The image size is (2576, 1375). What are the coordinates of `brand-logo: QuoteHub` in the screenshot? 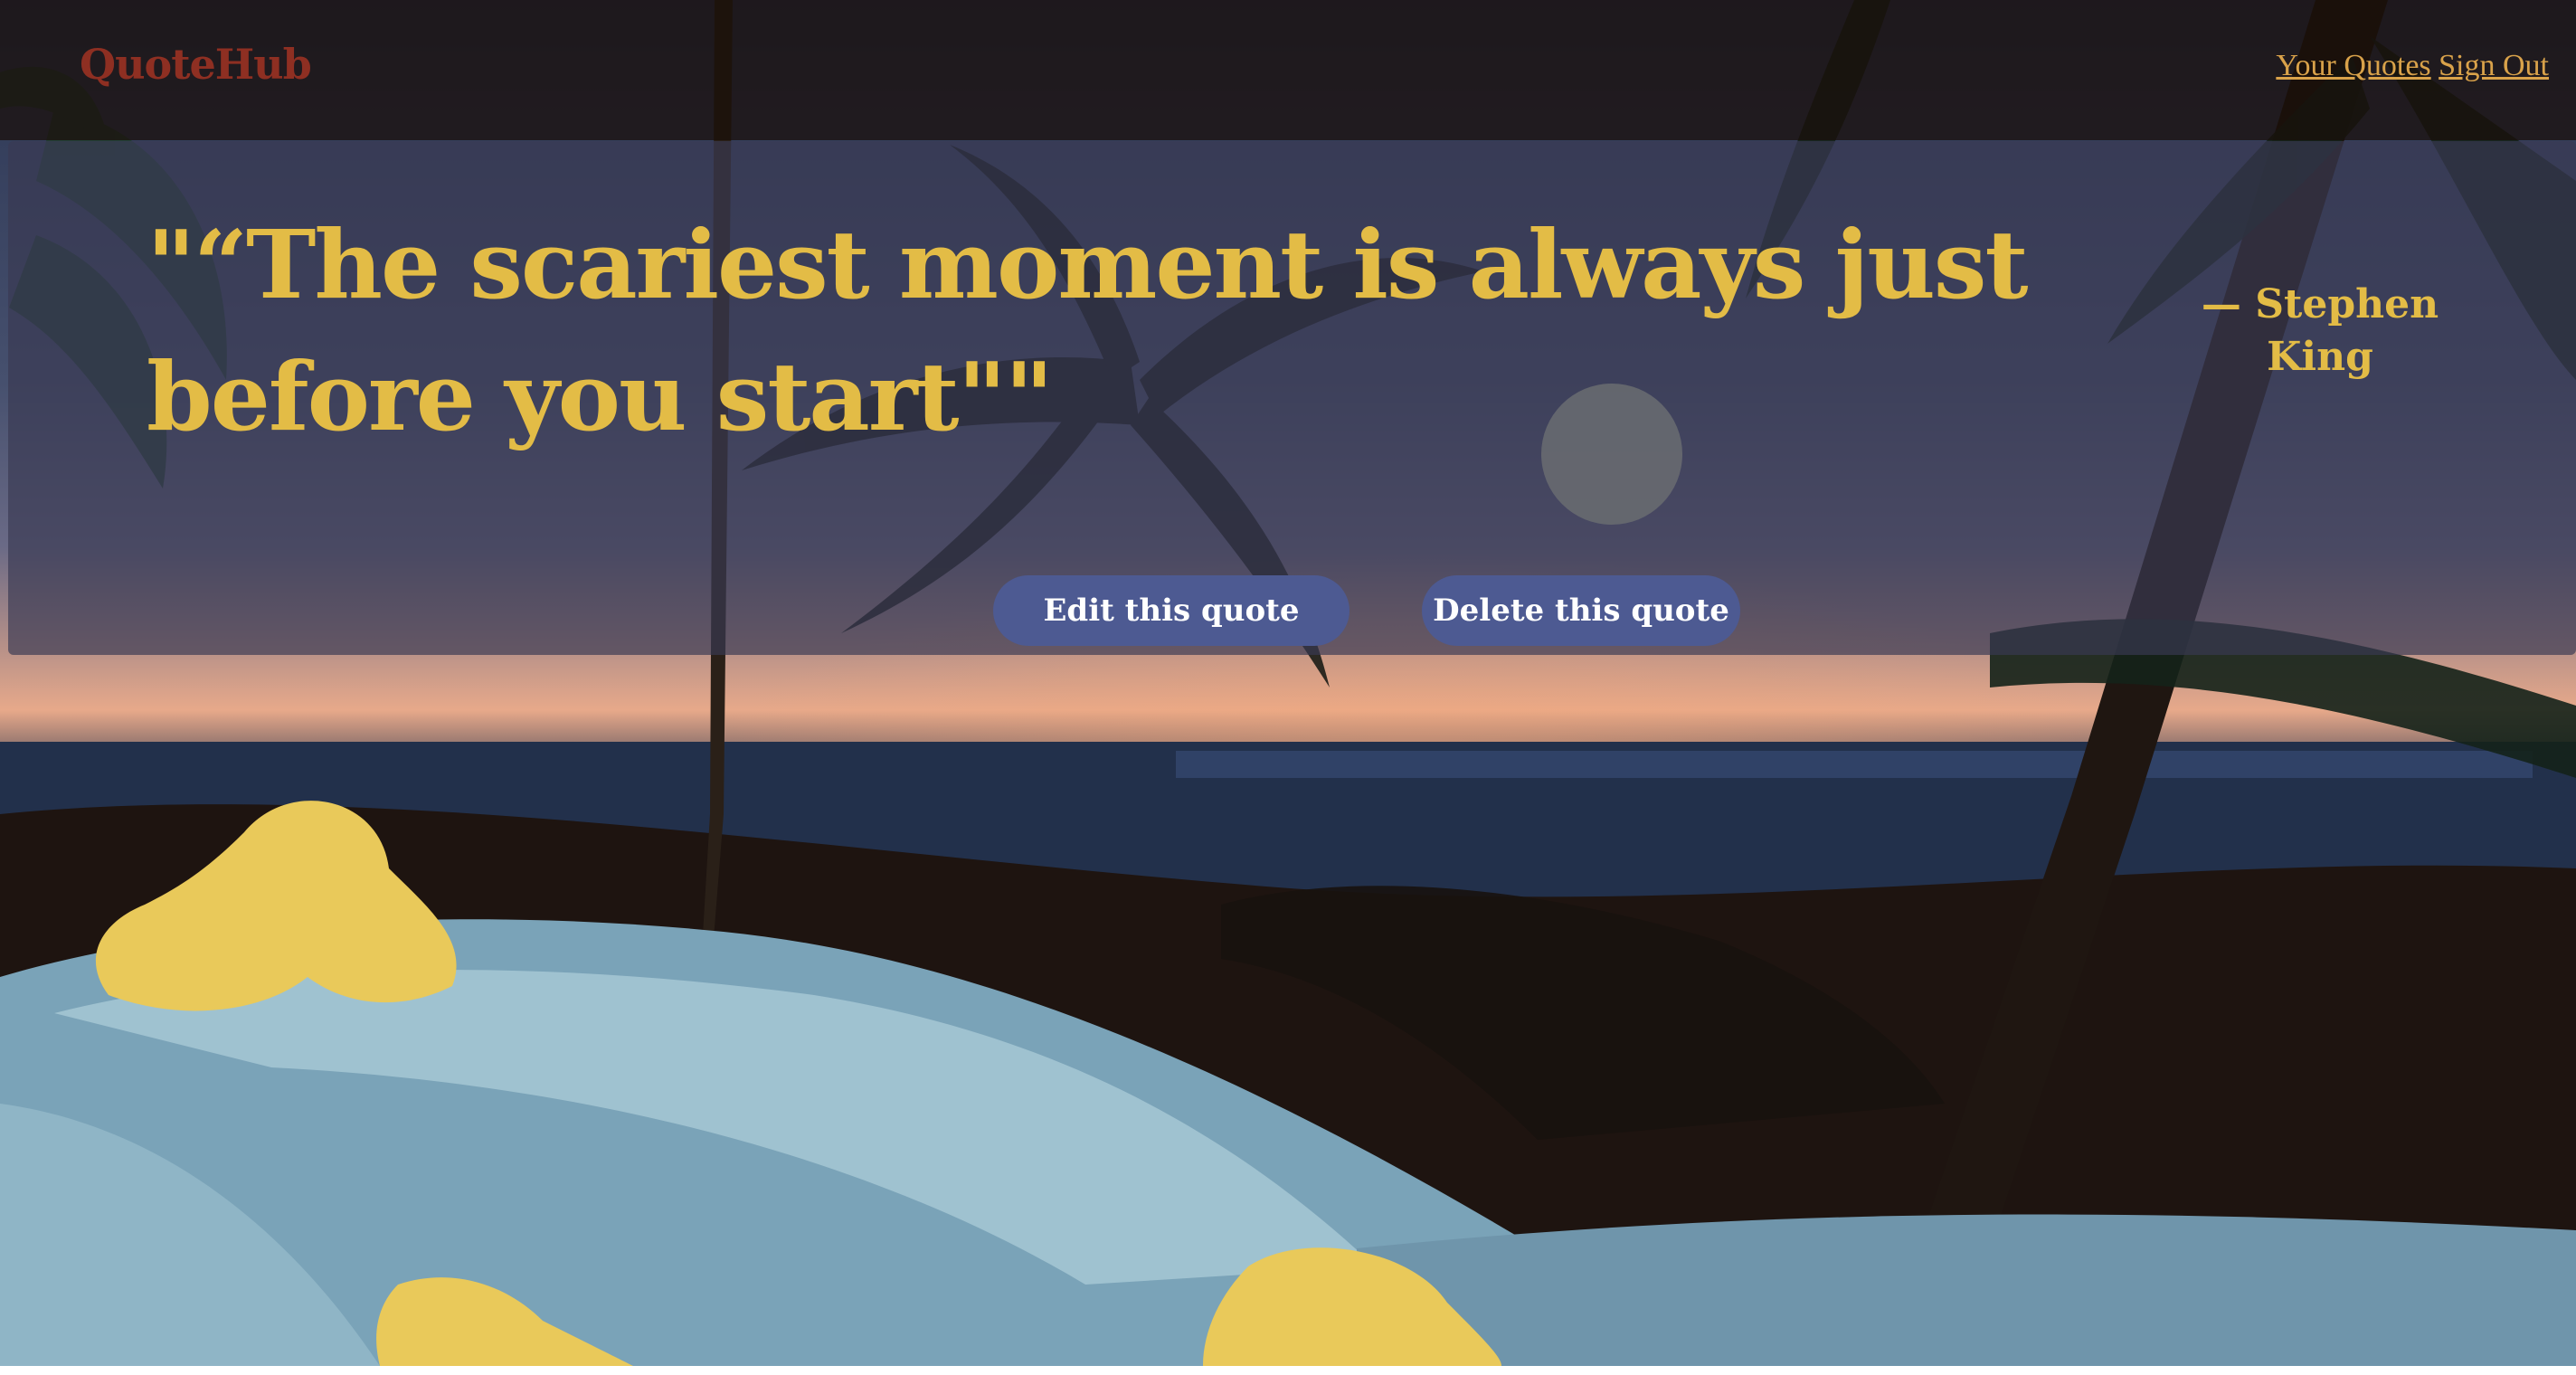 It's located at (196, 64).